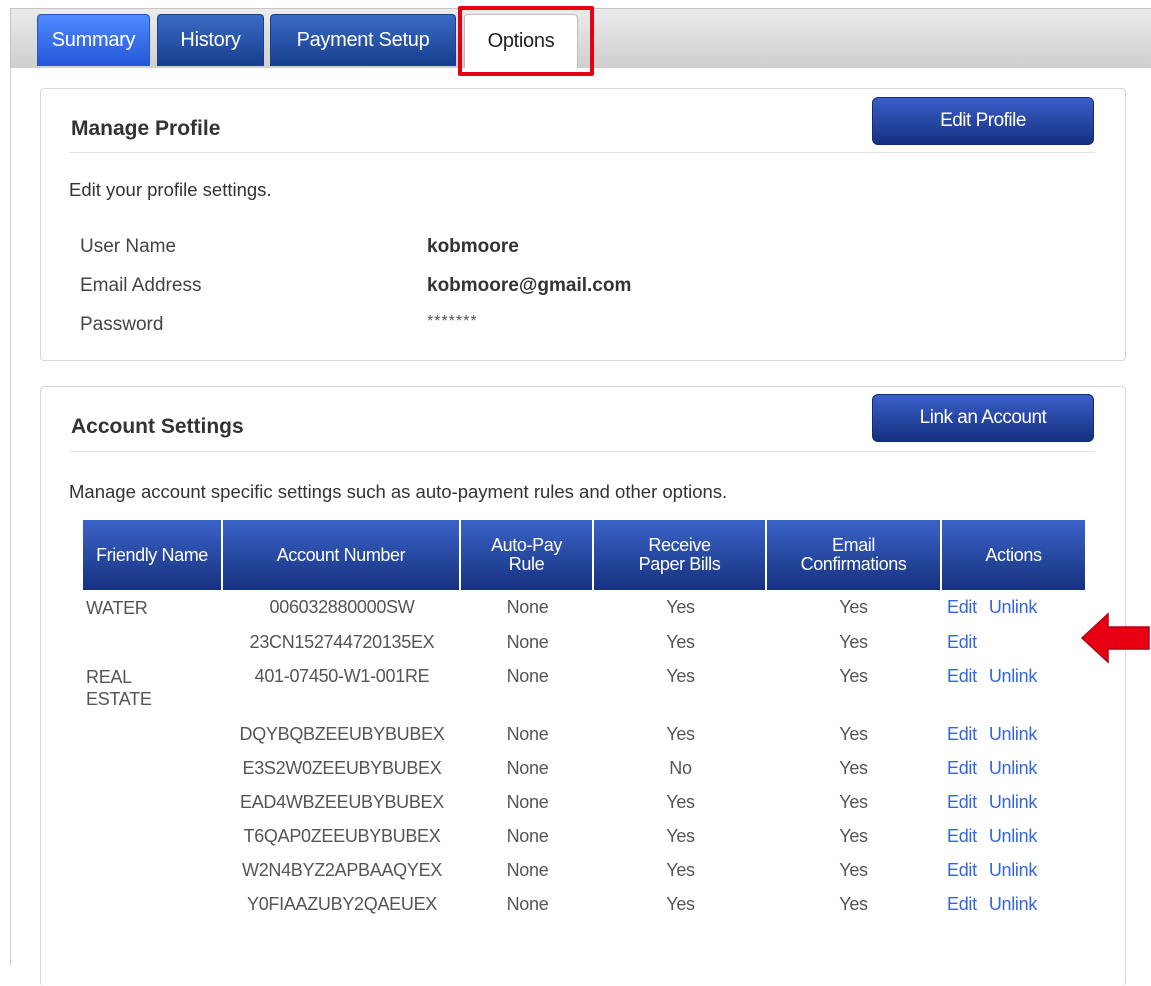 The width and height of the screenshot is (1151, 986). Describe the element at coordinates (1013, 555) in the screenshot. I see `column-header-actions: Actions` at that location.